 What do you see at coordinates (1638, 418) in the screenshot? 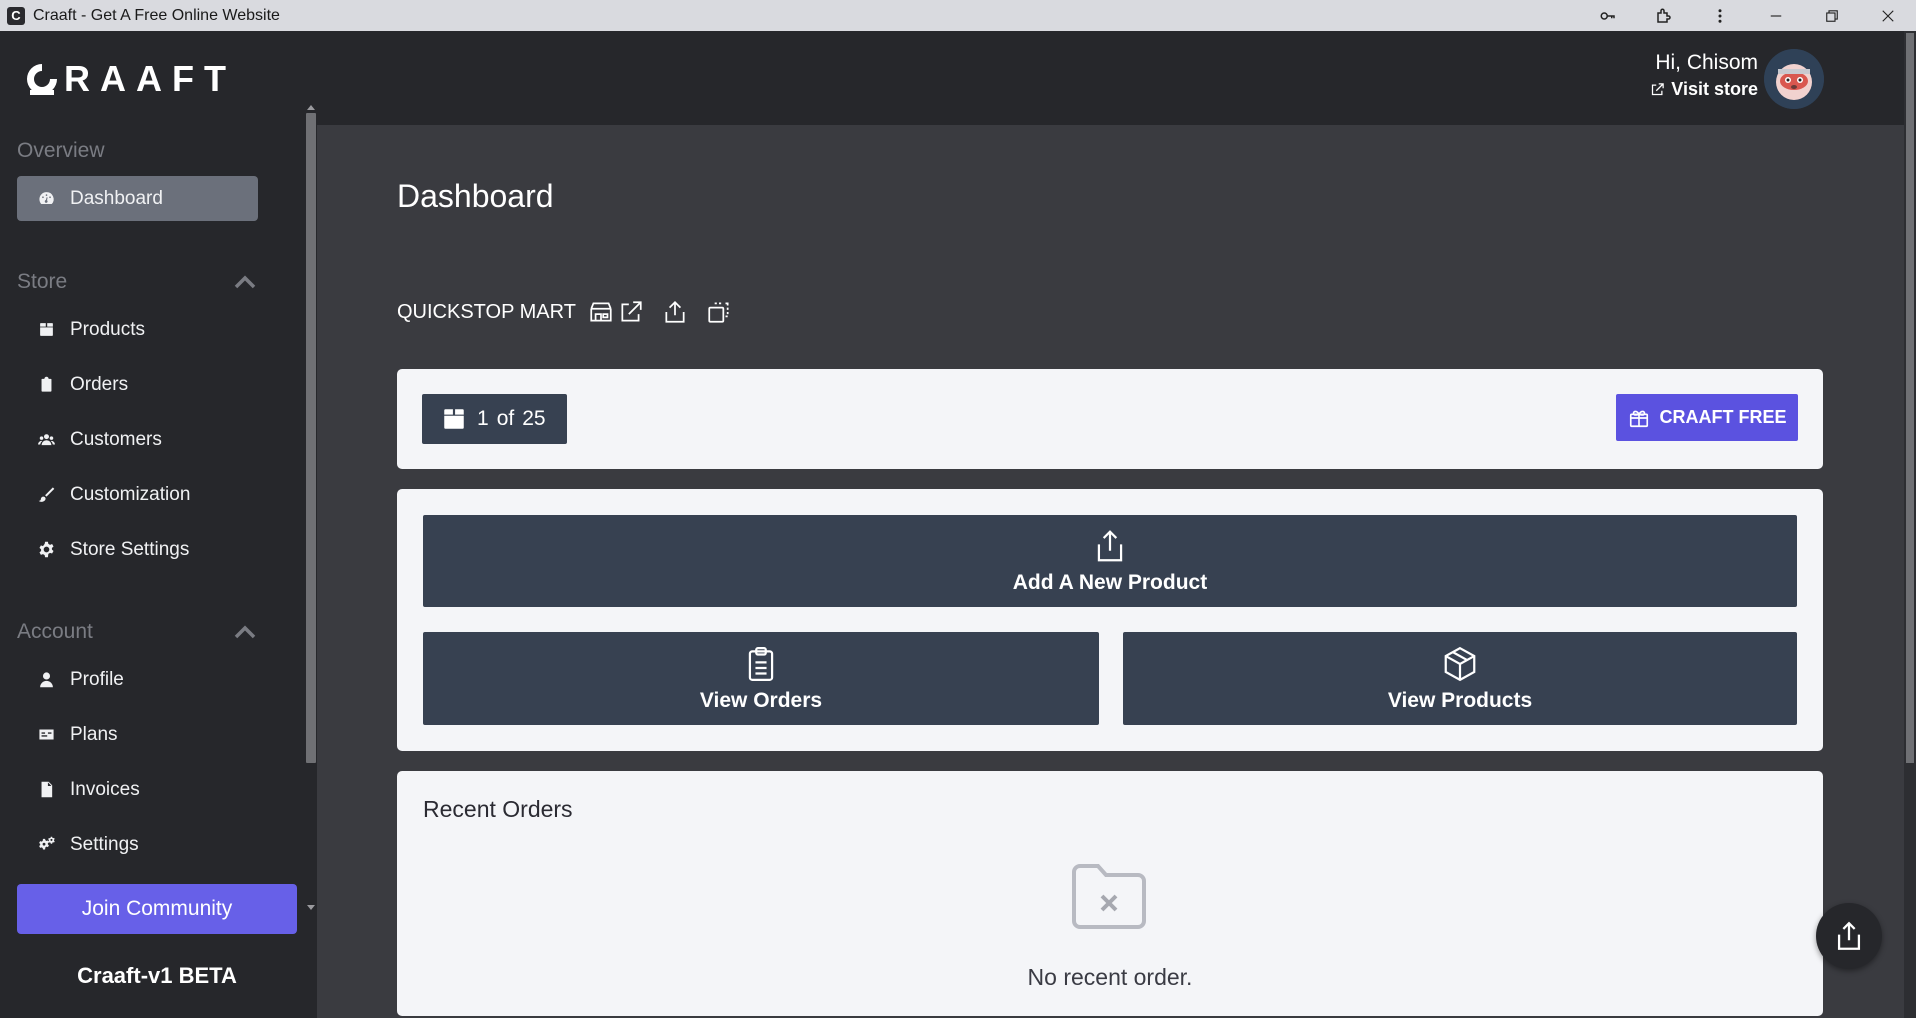
I see `gift-icon` at bounding box center [1638, 418].